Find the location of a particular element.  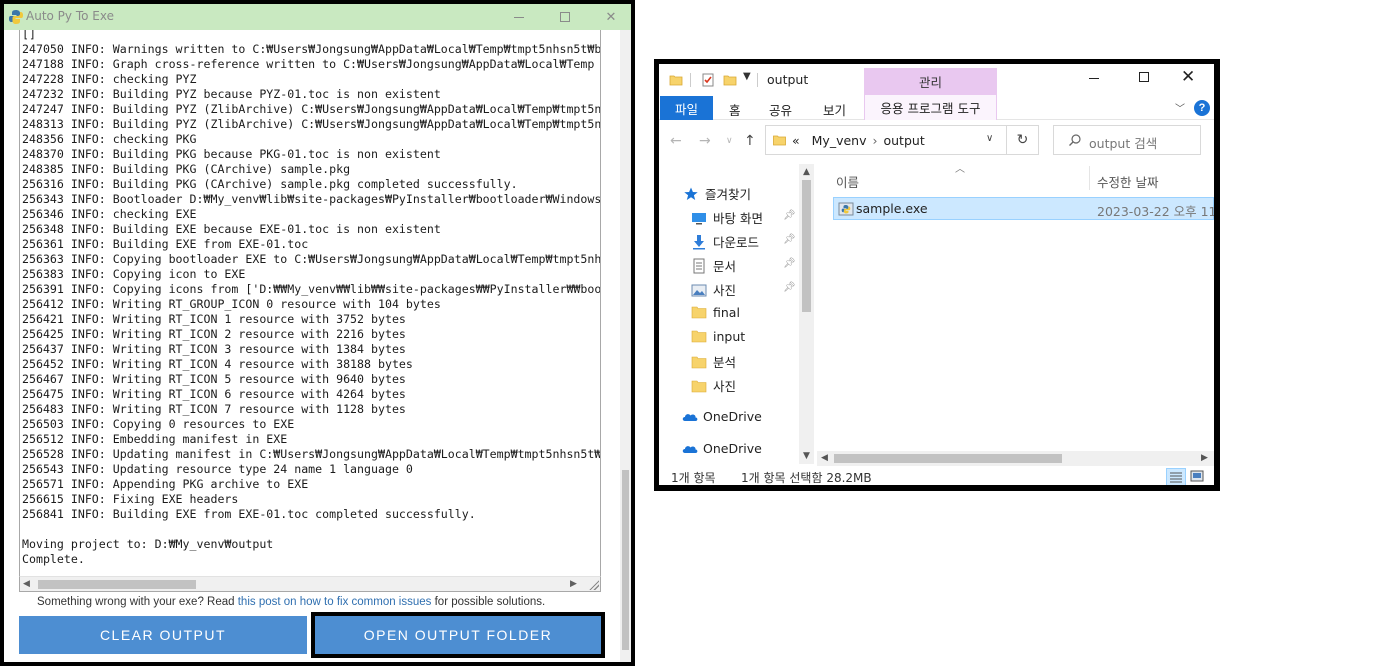

chevron-down-icon: ▼ is located at coordinates (806, 456).